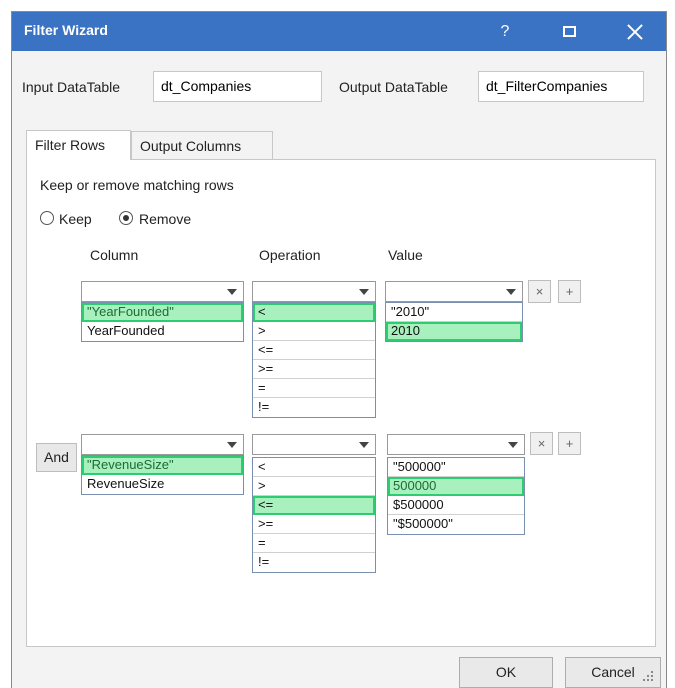 The image size is (675, 688). I want to click on row1-column-list: "YearFounded" YearFounded, so click(162, 322).